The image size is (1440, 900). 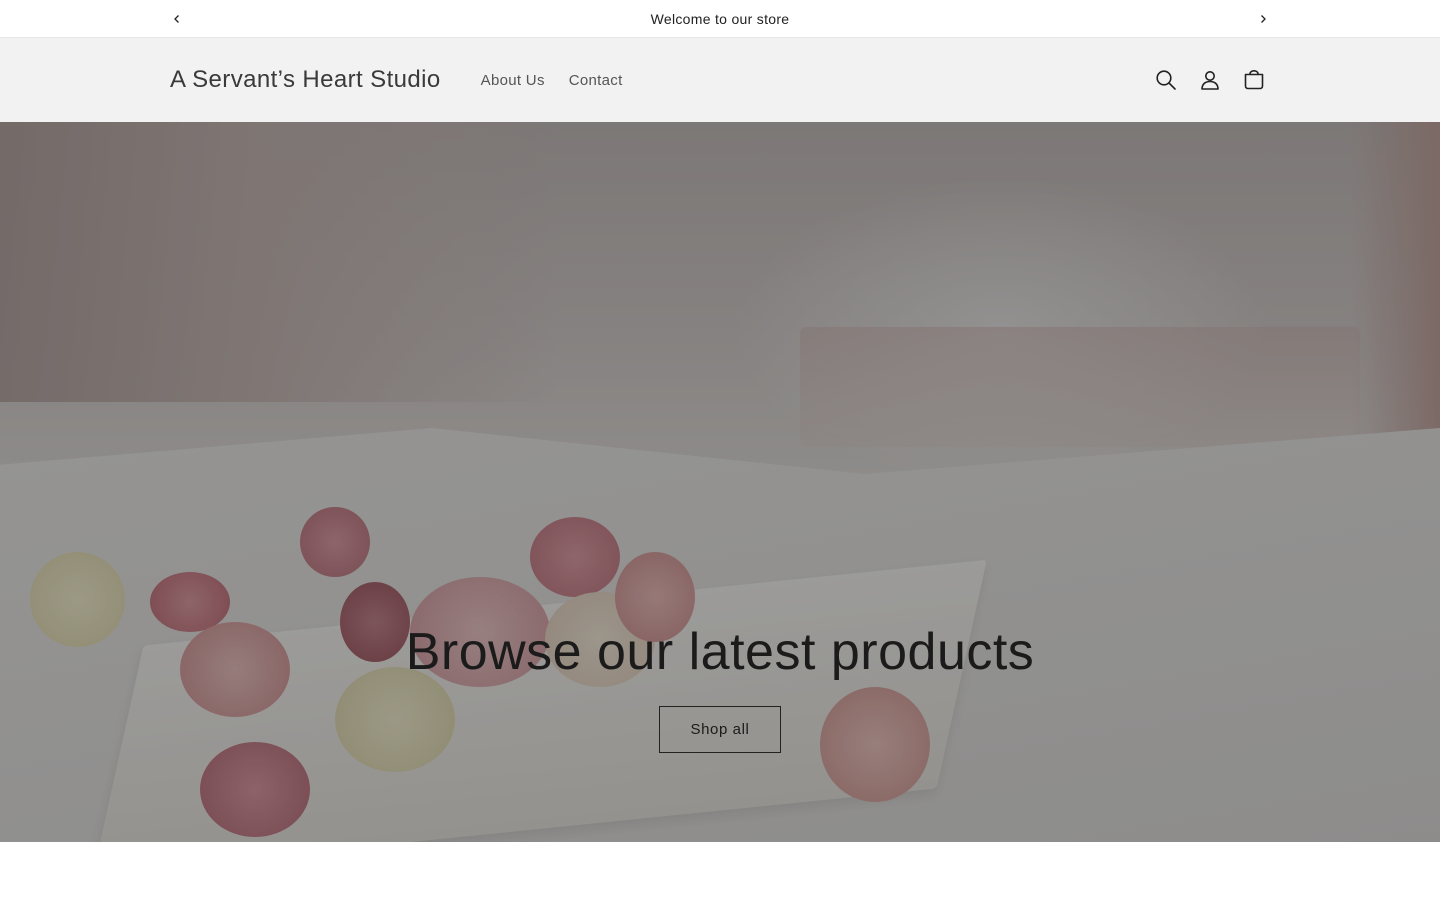 I want to click on announcement-bar: Welcome to our store, so click(x=720, y=19).